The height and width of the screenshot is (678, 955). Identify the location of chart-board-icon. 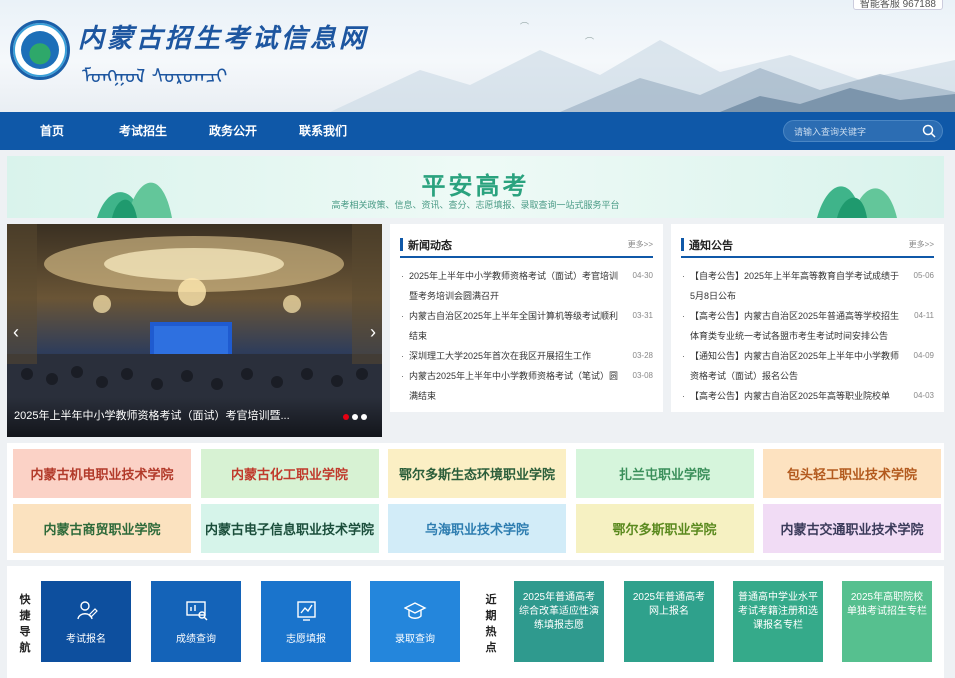
(306, 611).